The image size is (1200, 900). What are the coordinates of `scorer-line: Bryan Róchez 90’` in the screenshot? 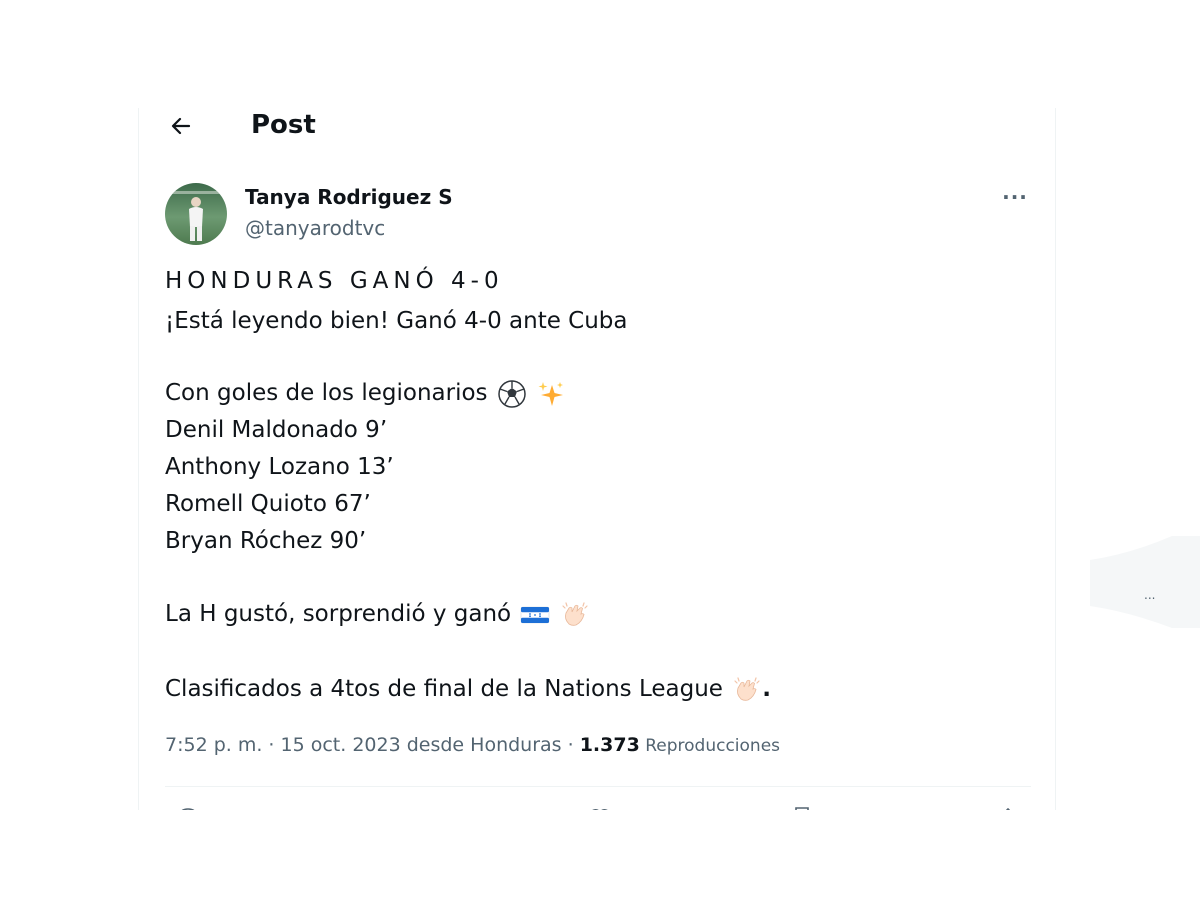 It's located at (266, 541).